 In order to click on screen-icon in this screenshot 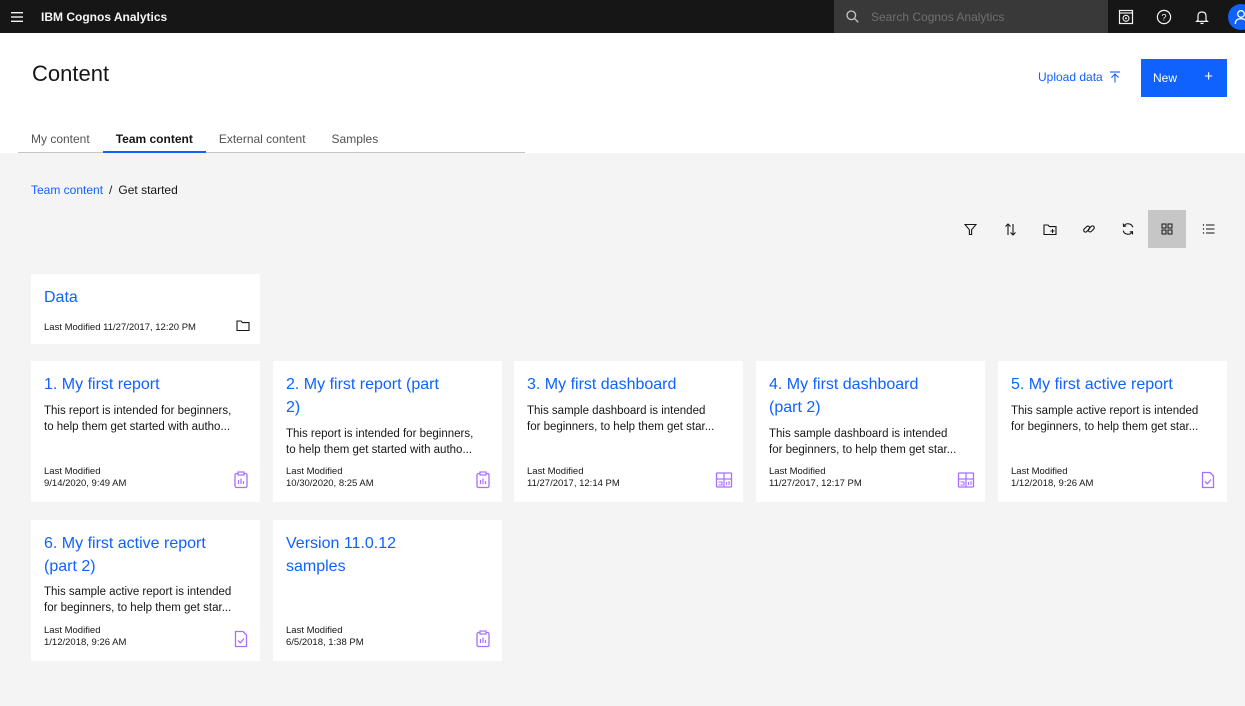, I will do `click(1125, 16)`.